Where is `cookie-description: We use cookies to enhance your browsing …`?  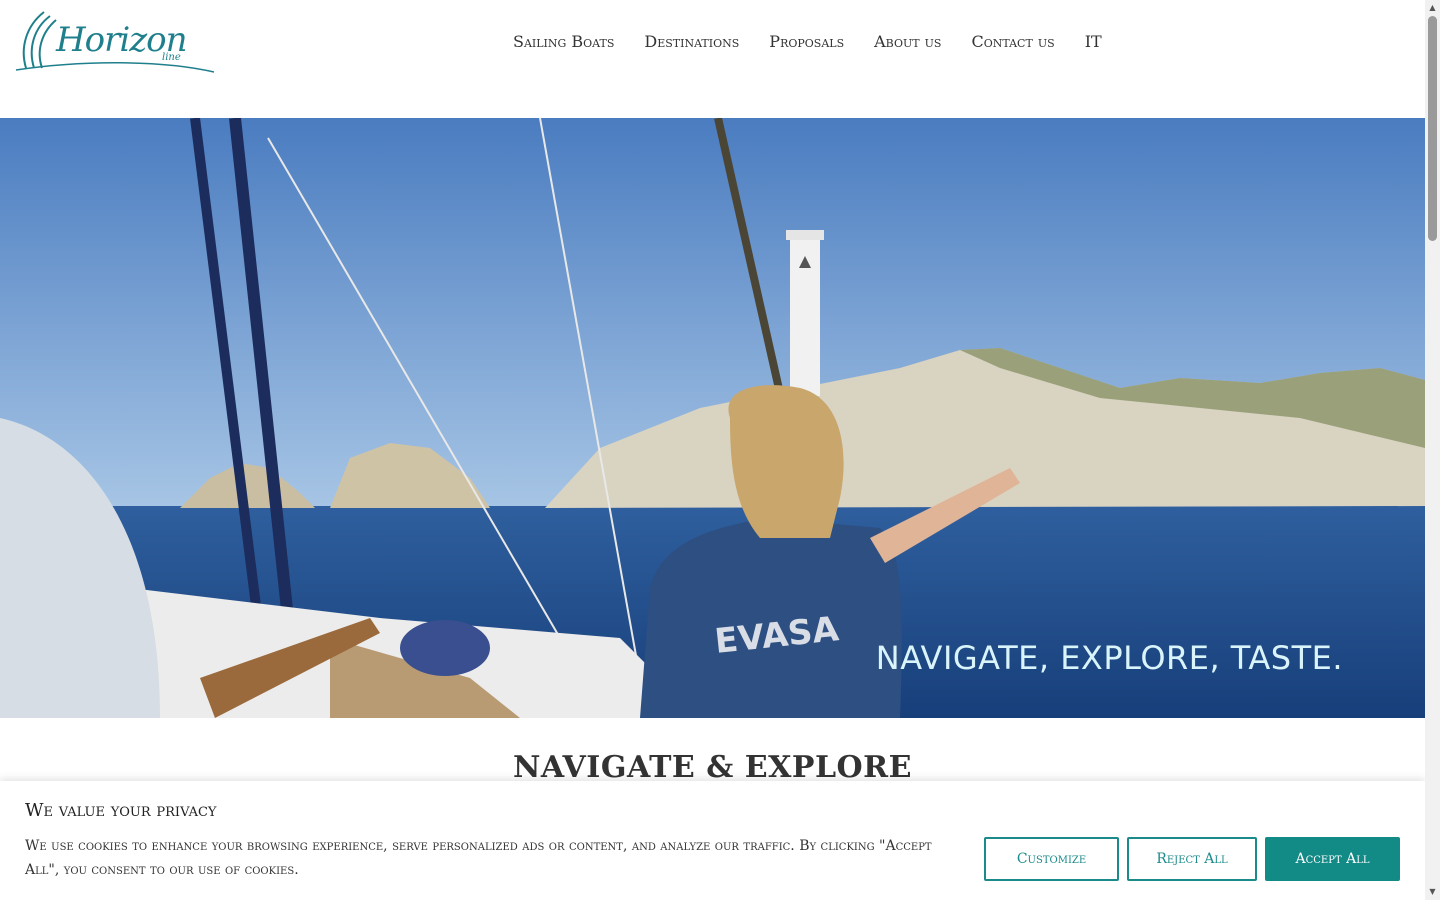
cookie-description: We use cookies to enhance your browsing … is located at coordinates (478, 858).